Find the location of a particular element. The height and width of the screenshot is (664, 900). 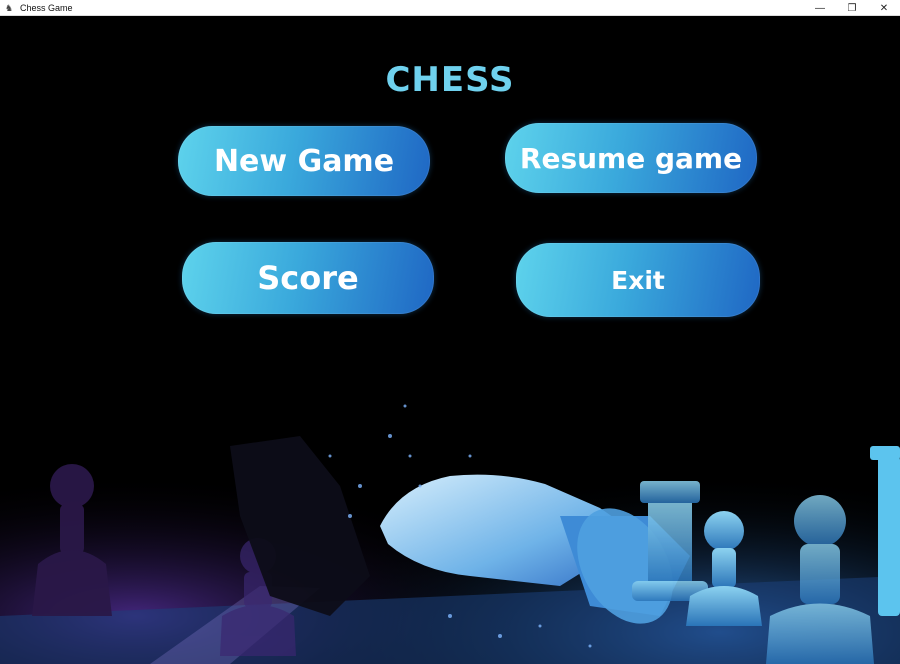

minimize-button: — is located at coordinates (820, 8).